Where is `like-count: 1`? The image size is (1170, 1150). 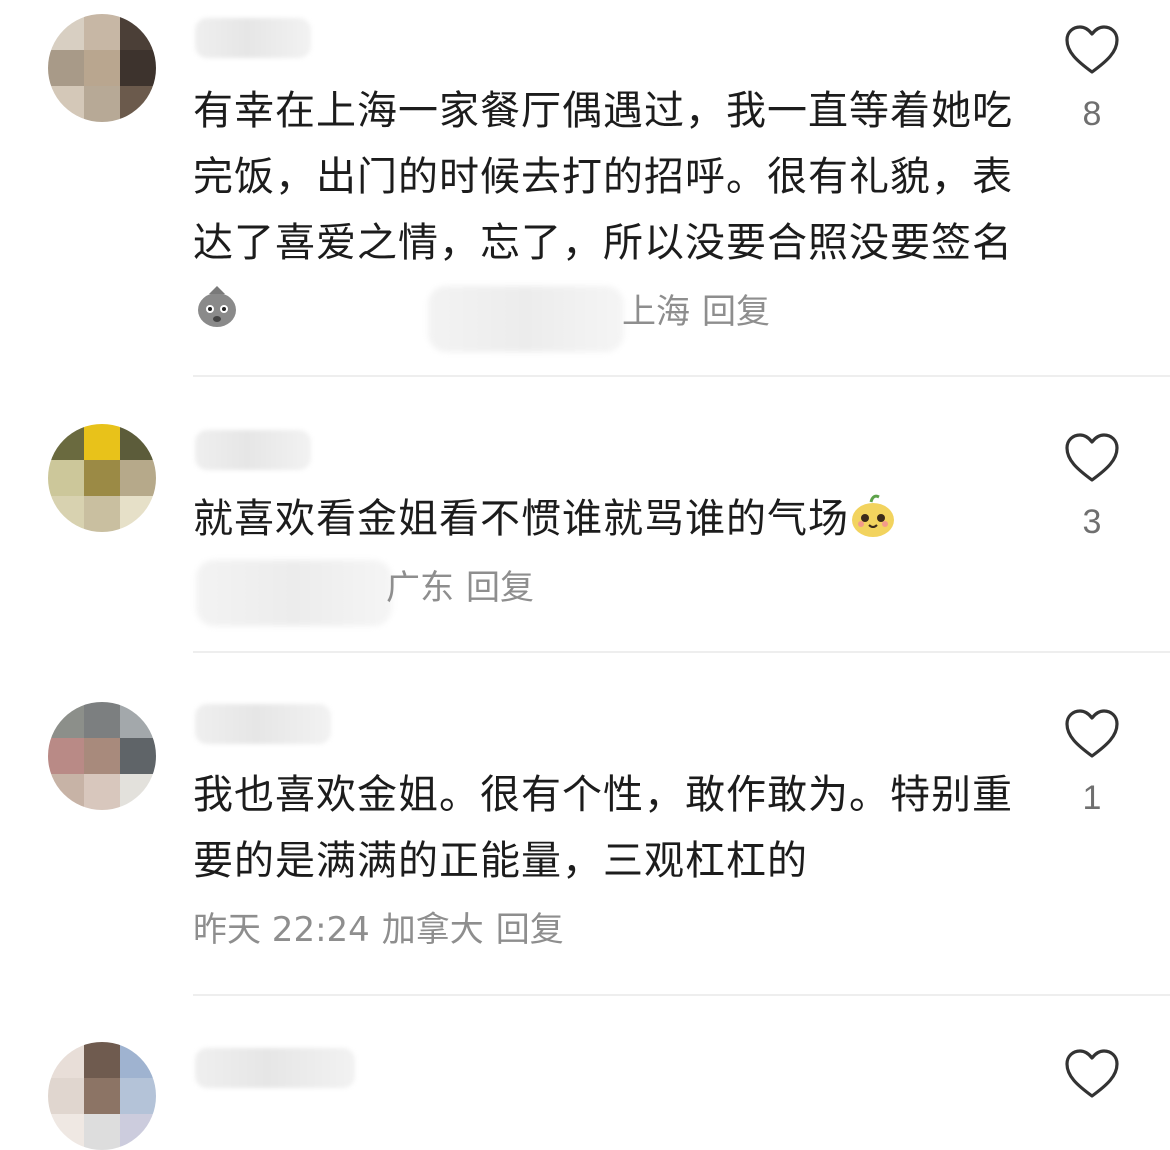 like-count: 1 is located at coordinates (1092, 798).